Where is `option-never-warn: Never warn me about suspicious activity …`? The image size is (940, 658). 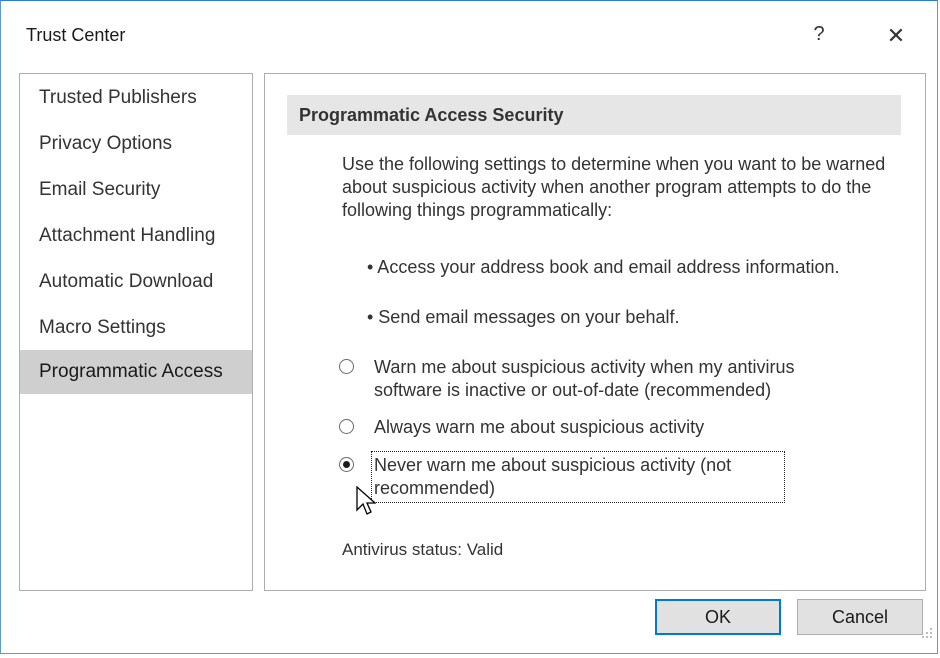
option-never-warn: Never warn me about suspicious activity … is located at coordinates (609, 477).